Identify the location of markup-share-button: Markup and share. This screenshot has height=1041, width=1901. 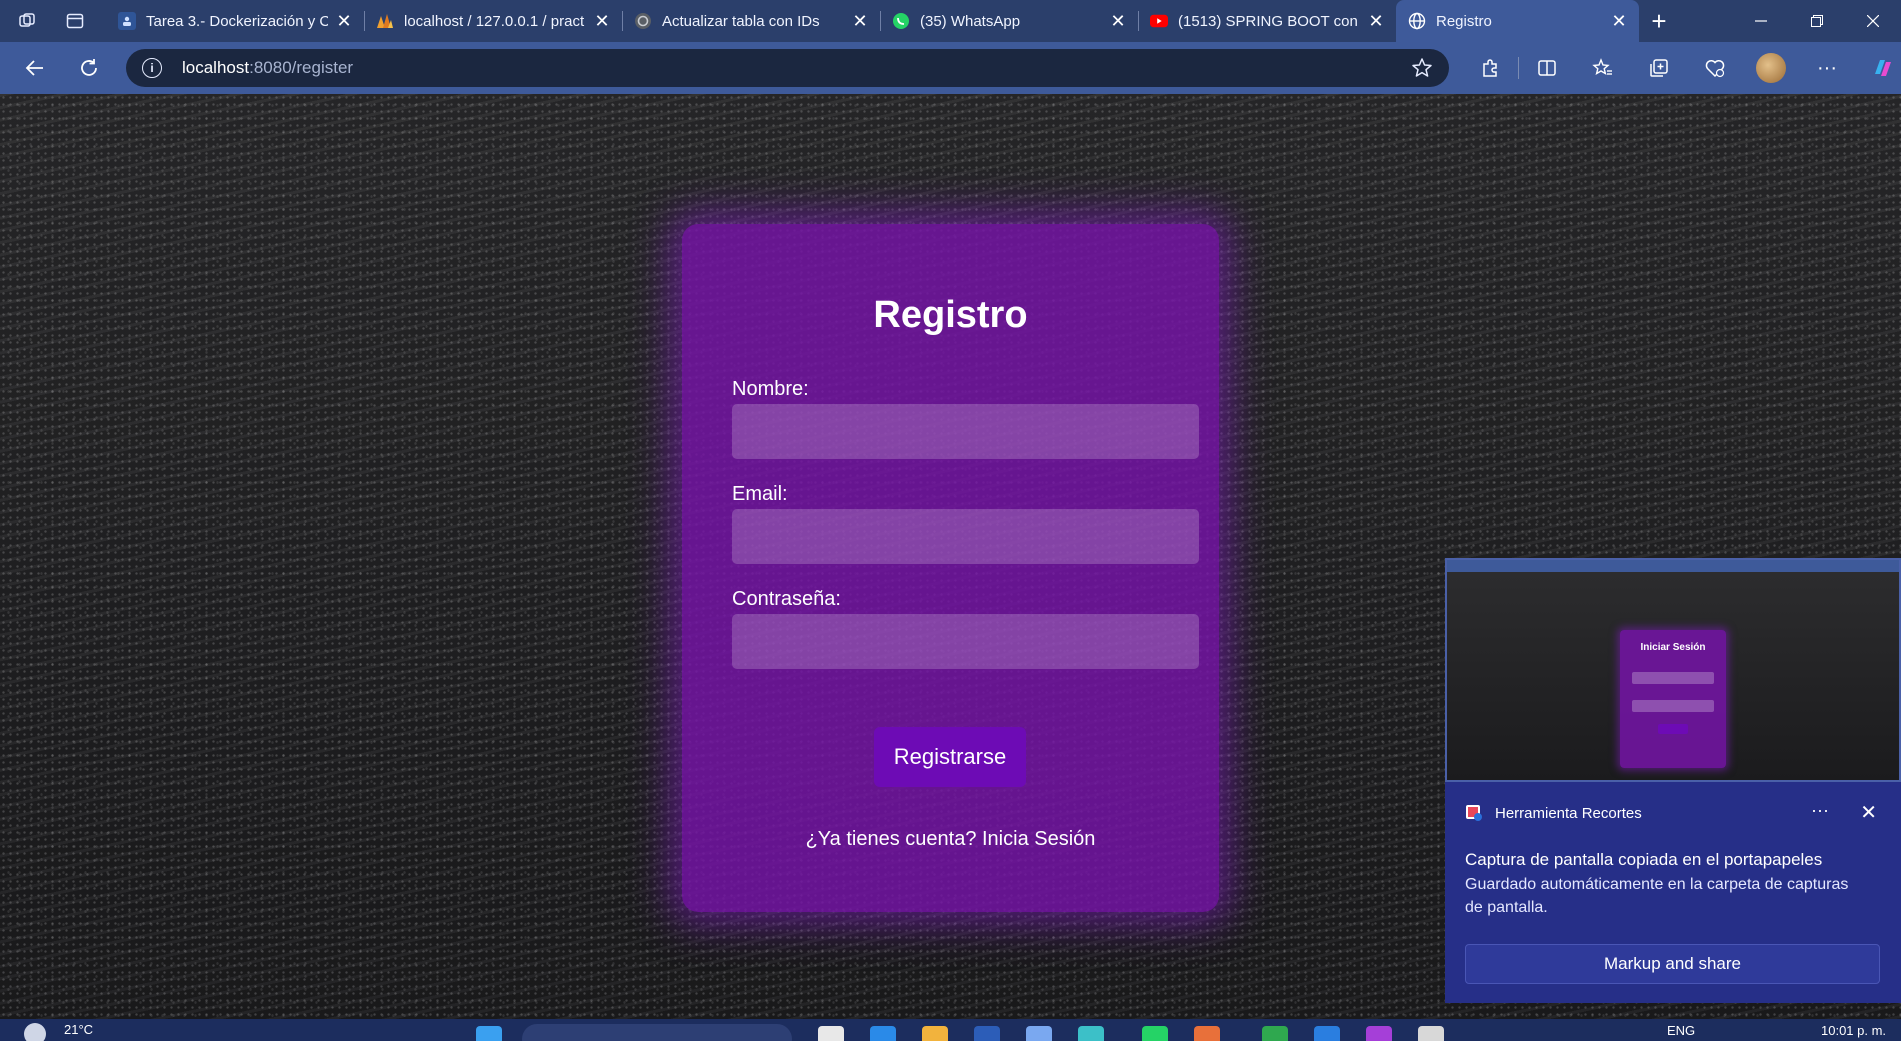
(1672, 964).